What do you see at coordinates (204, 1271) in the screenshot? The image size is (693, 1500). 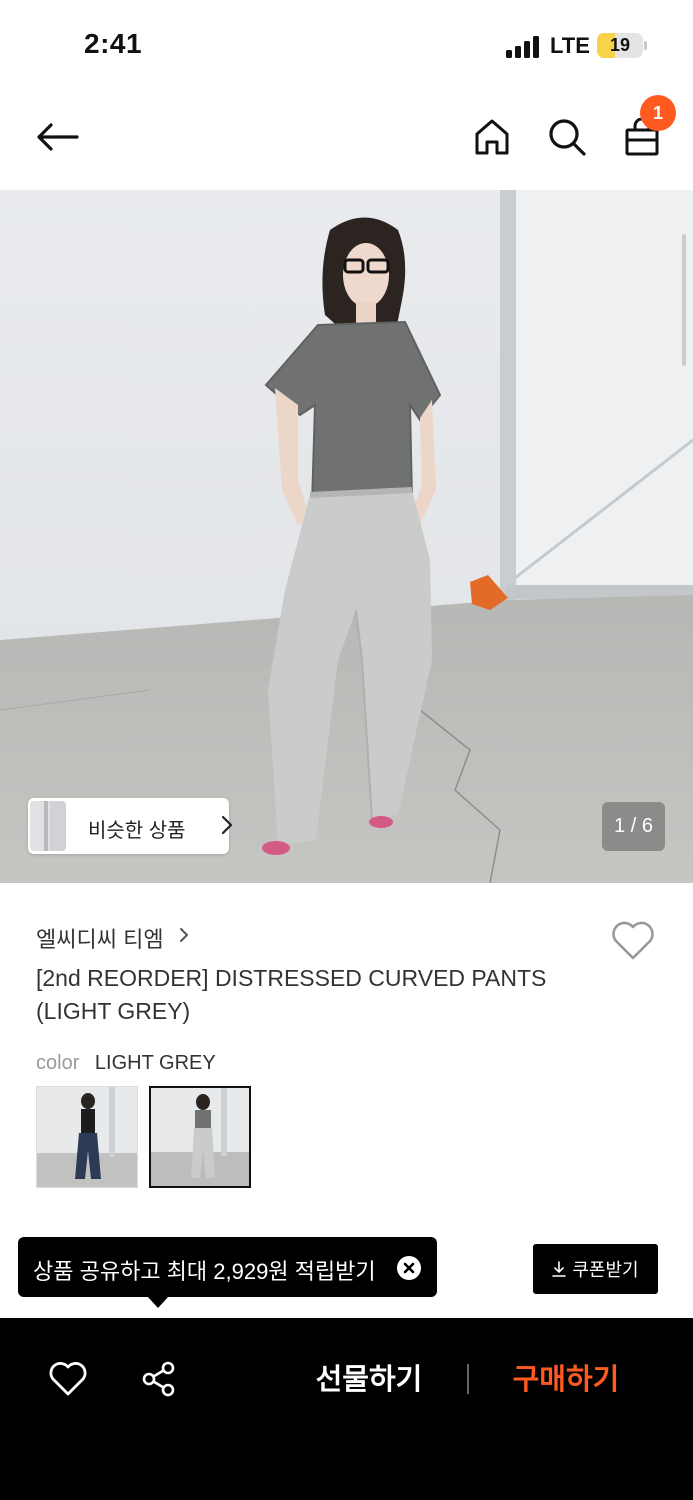 I see `share-reward-text: 상품 공유하고 최대 2,929원 적립받기` at bounding box center [204, 1271].